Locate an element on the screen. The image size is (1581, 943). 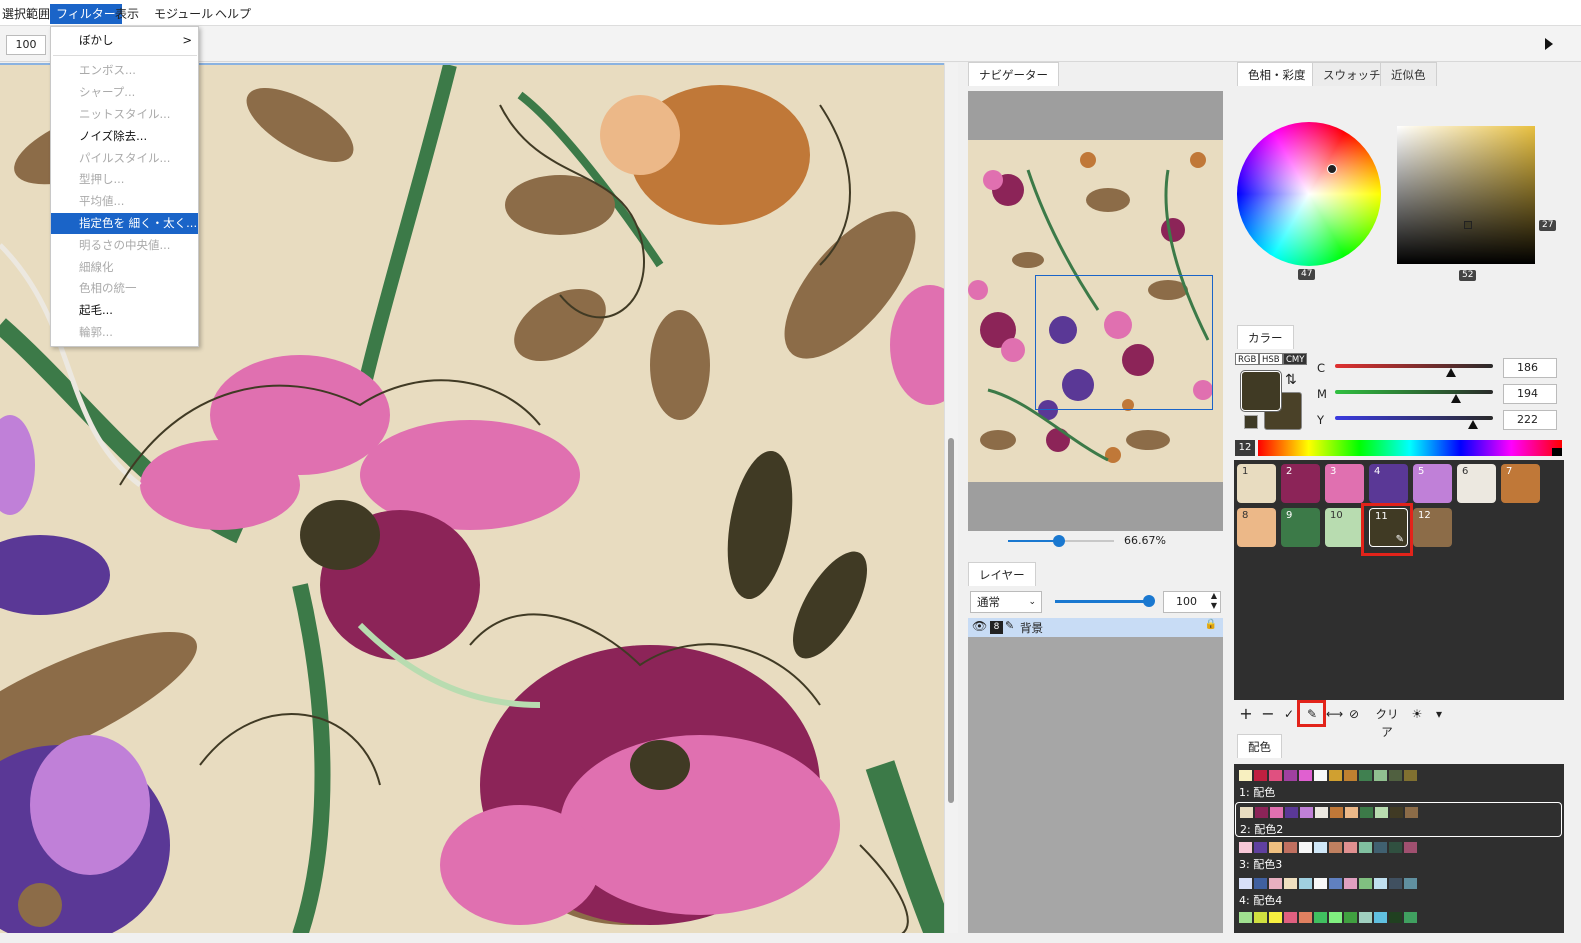
swatch-7: 7 is located at coordinates (1520, 483).